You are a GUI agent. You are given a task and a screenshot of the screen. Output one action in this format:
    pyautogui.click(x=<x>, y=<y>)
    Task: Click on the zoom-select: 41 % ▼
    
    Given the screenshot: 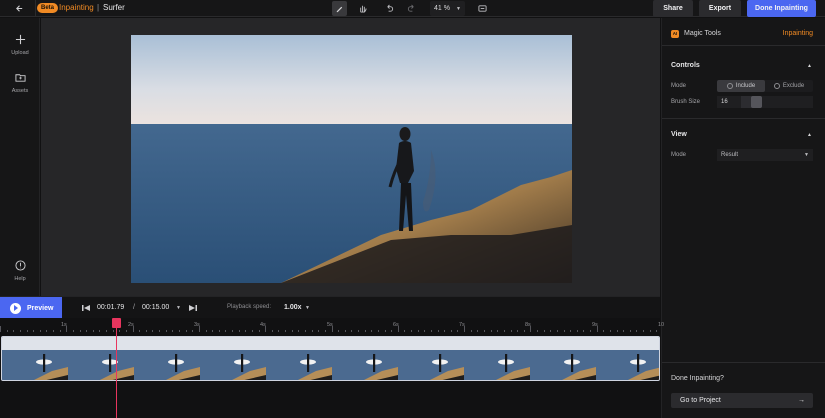 What is the action you would take?
    pyautogui.click(x=447, y=8)
    